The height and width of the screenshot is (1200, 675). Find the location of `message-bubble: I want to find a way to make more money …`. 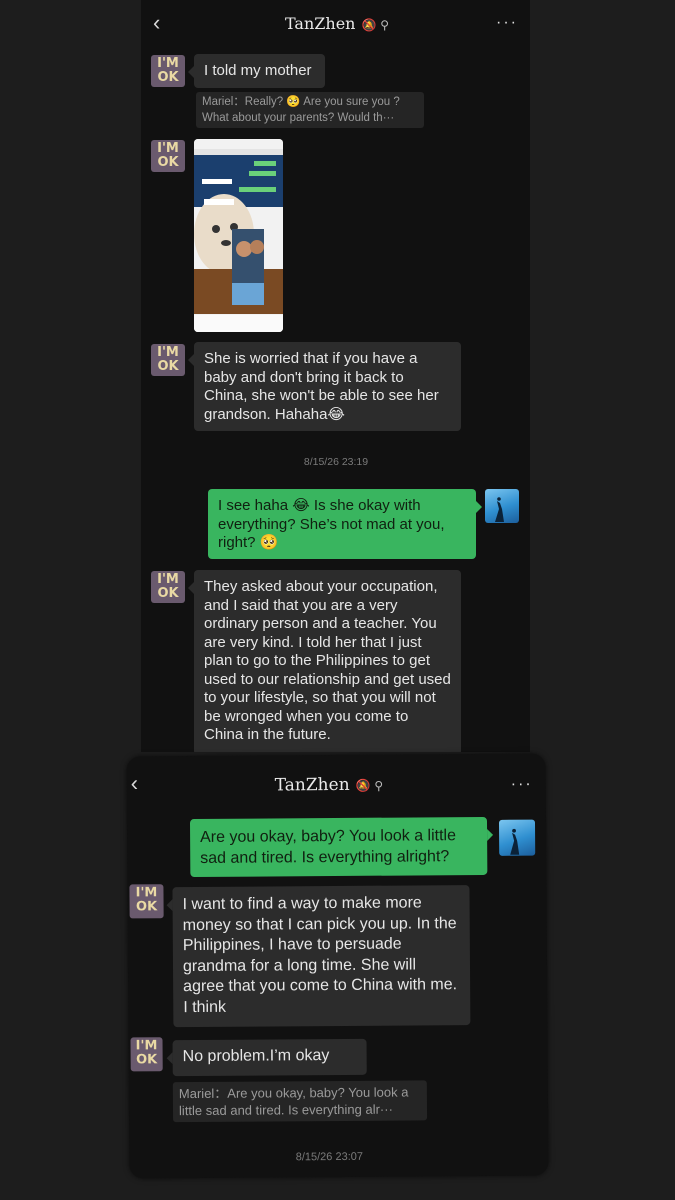

message-bubble: I want to find a way to make more money … is located at coordinates (321, 956).